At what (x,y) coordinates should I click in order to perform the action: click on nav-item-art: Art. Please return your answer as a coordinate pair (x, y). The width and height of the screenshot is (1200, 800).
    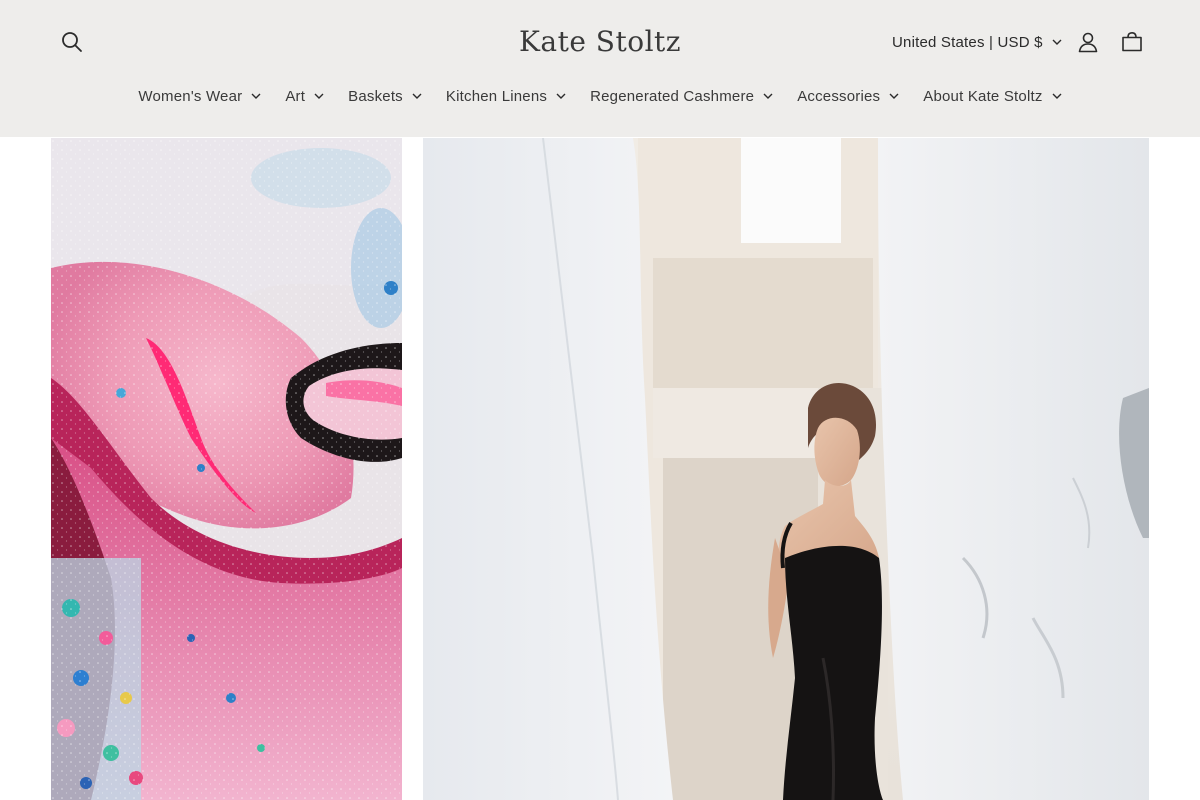
    Looking at the image, I should click on (304, 96).